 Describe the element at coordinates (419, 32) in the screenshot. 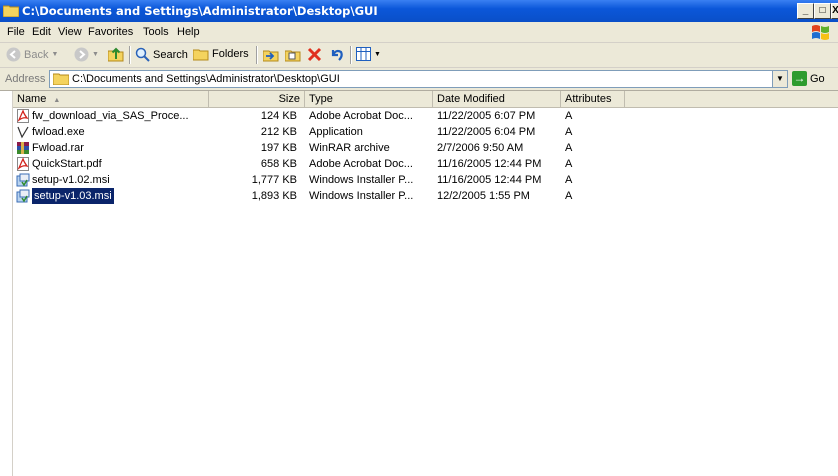

I see `menu-bar: File Edit View Favorites Tools Help` at that location.